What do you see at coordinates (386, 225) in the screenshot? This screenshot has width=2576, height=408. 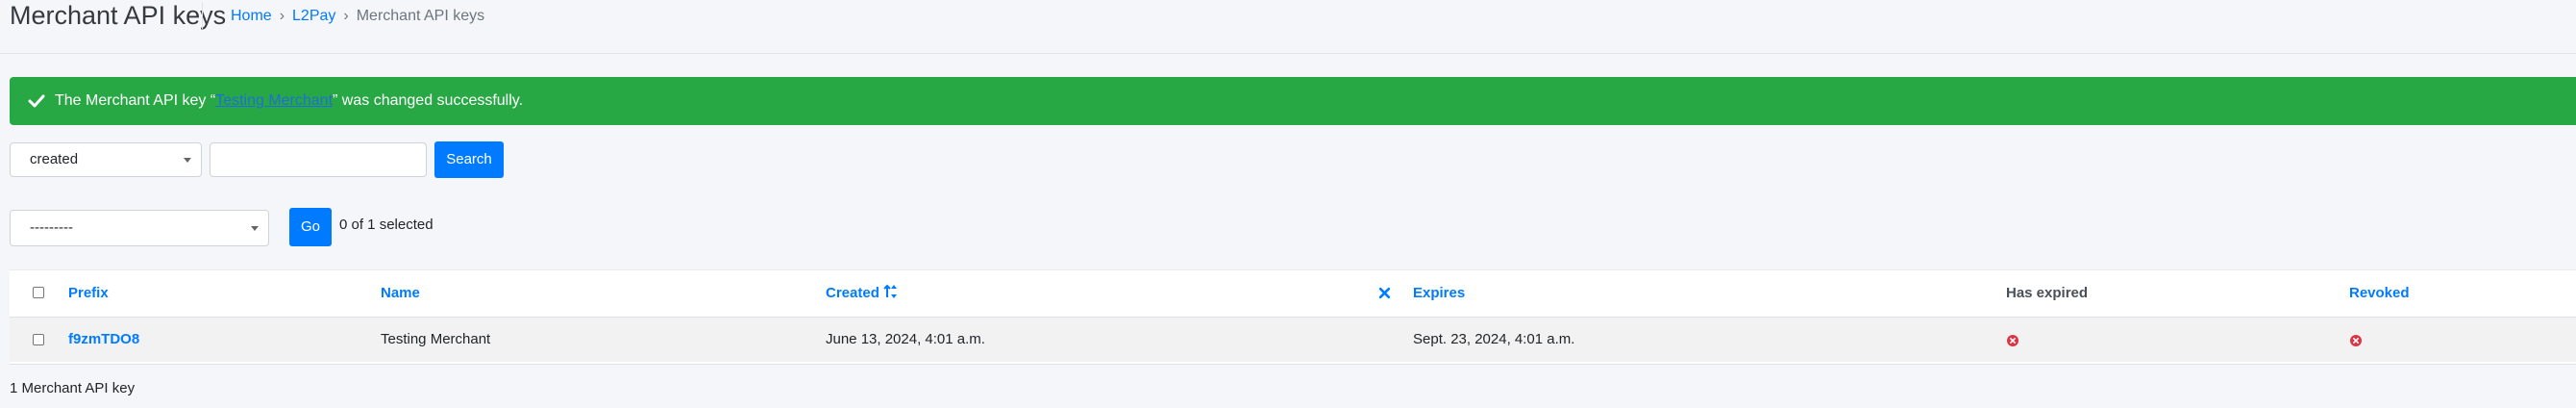 I see `selected-count: 0 of 1 selected` at bounding box center [386, 225].